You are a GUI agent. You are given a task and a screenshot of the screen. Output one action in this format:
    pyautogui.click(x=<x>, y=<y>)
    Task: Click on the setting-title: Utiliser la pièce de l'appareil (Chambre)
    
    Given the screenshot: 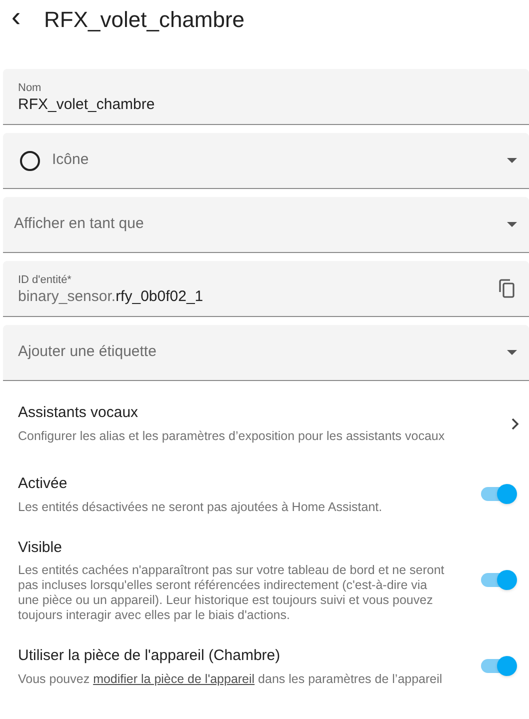 What is the action you would take?
    pyautogui.click(x=149, y=656)
    